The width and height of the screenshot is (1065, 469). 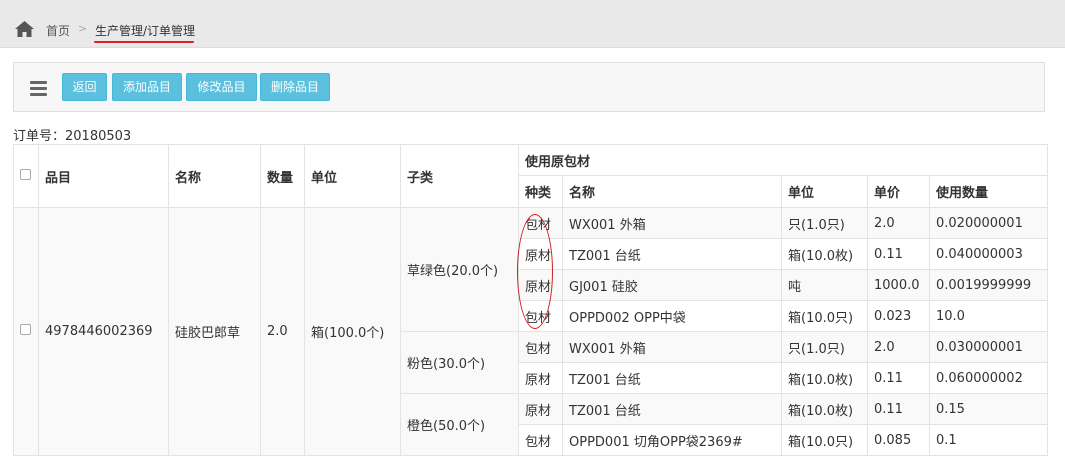 I want to click on row-select-cell, so click(x=26, y=331).